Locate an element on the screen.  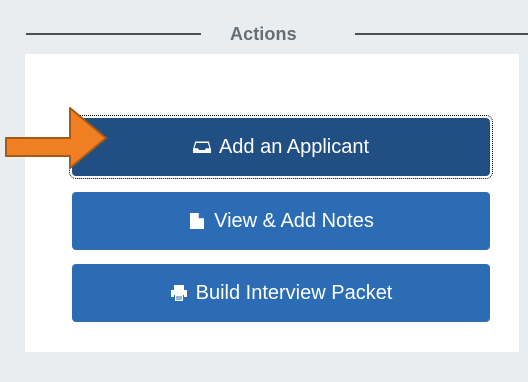
inbox-icon is located at coordinates (201, 147).